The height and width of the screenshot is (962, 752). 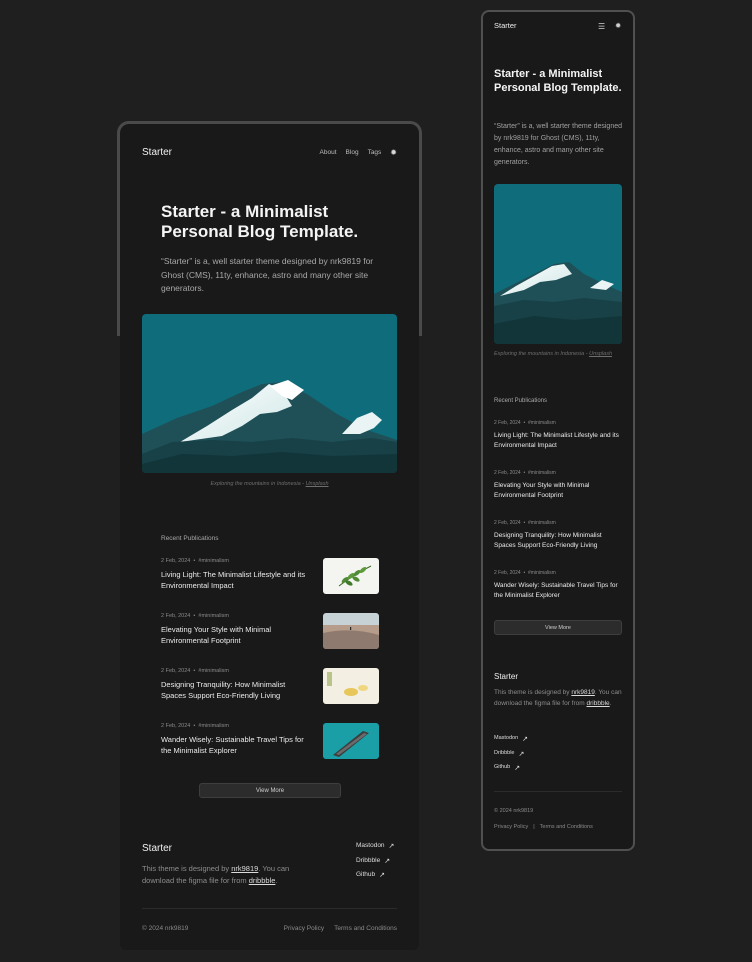 What do you see at coordinates (502, 767) in the screenshot?
I see `social-label: Github` at bounding box center [502, 767].